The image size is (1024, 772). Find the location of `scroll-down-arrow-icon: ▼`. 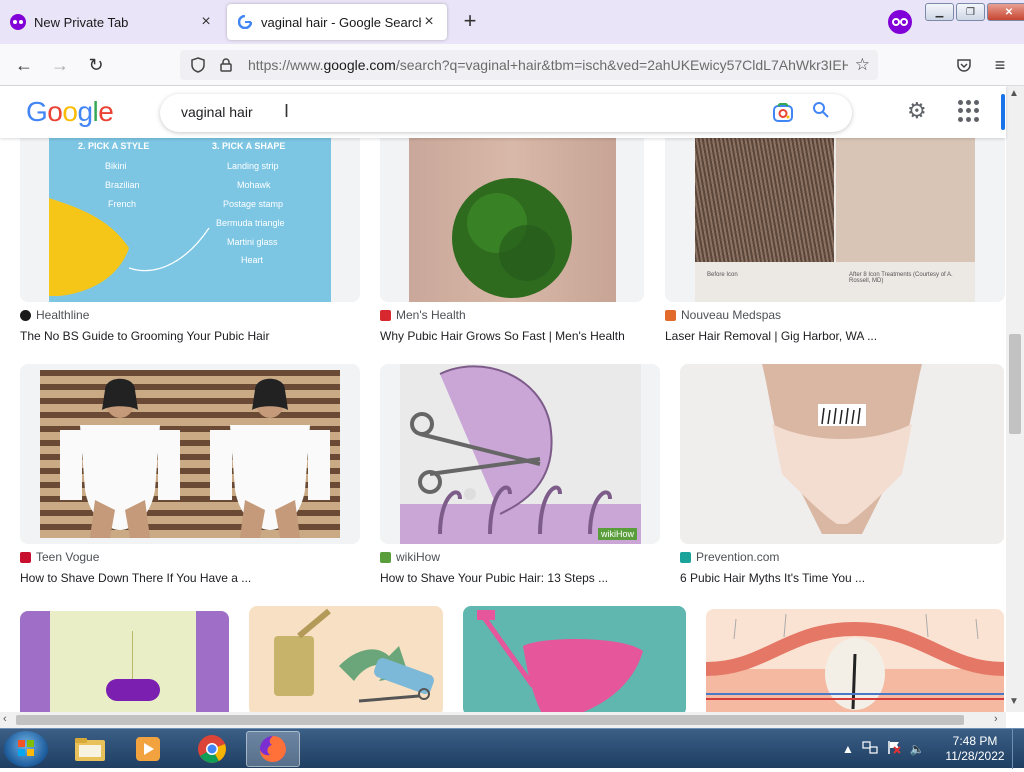

scroll-down-arrow-icon: ▼ is located at coordinates (1014, 701).